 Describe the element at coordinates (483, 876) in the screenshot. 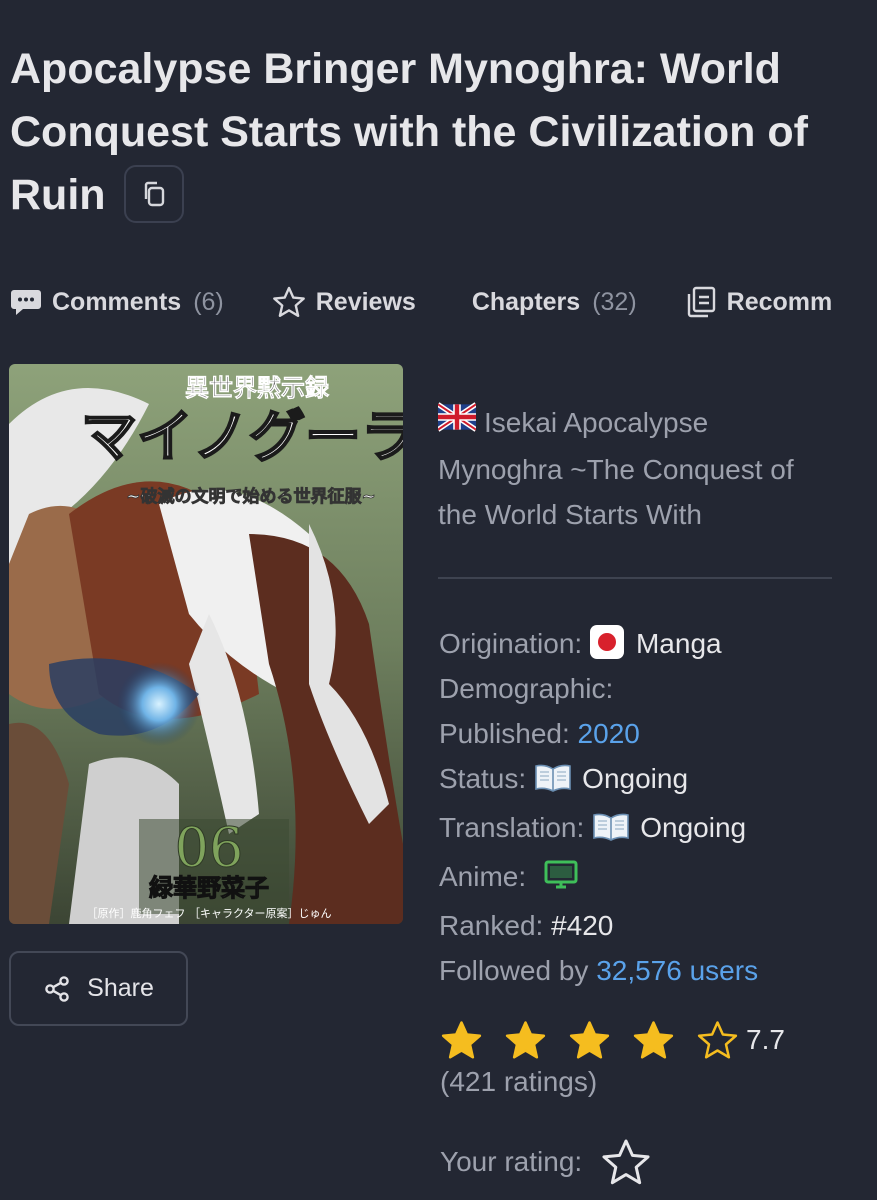

I see `anime-label: Anime:` at that location.